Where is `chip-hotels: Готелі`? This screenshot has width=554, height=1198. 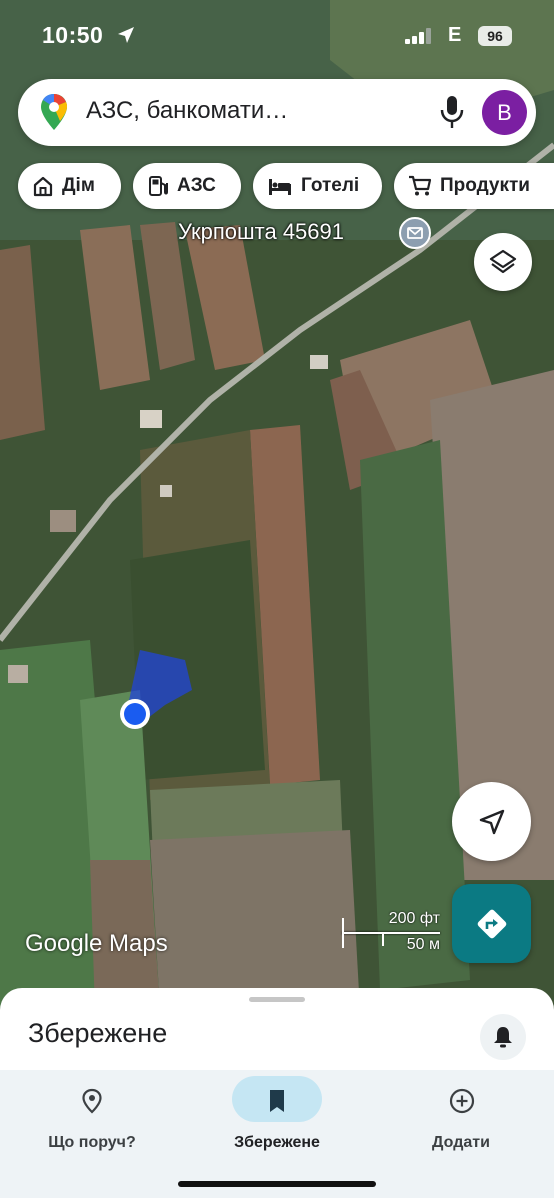
chip-hotels: Готелі is located at coordinates (317, 186).